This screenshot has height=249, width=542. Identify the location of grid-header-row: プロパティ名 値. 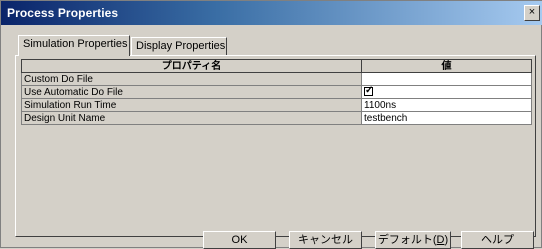
(276, 66).